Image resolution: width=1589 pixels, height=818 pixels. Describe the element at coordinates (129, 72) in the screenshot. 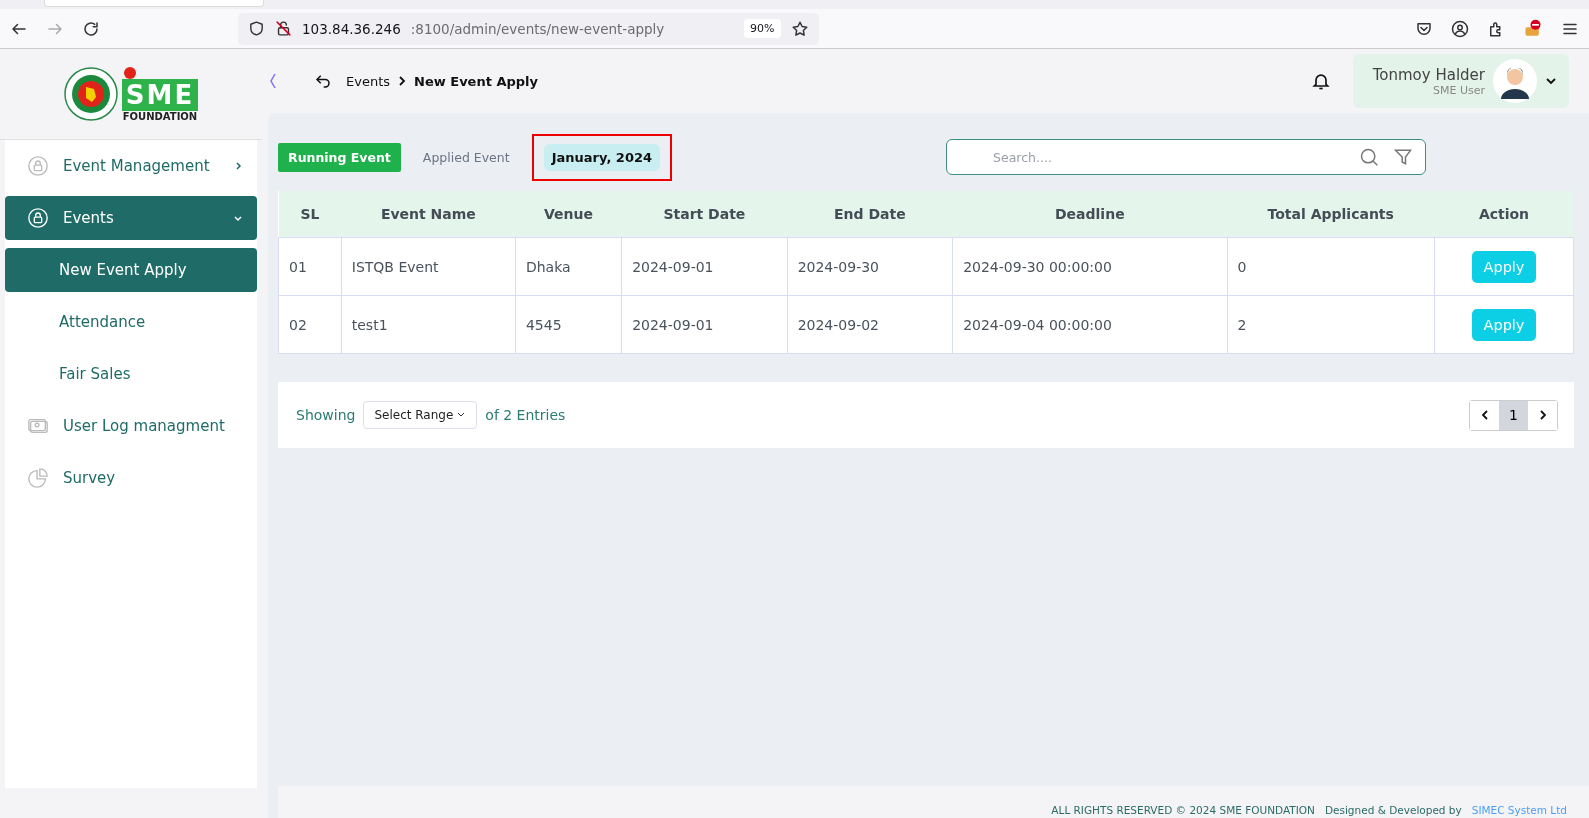

I see `dot-icon` at that location.